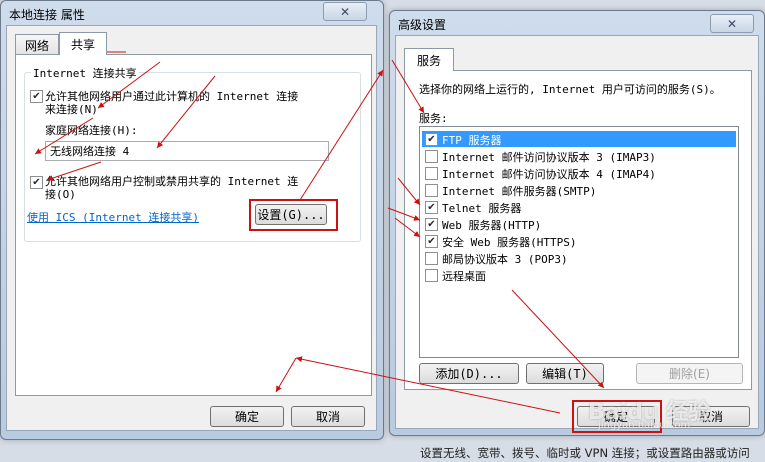 This screenshot has height=462, width=765. I want to click on service-label: Telnet 服务器, so click(482, 208).